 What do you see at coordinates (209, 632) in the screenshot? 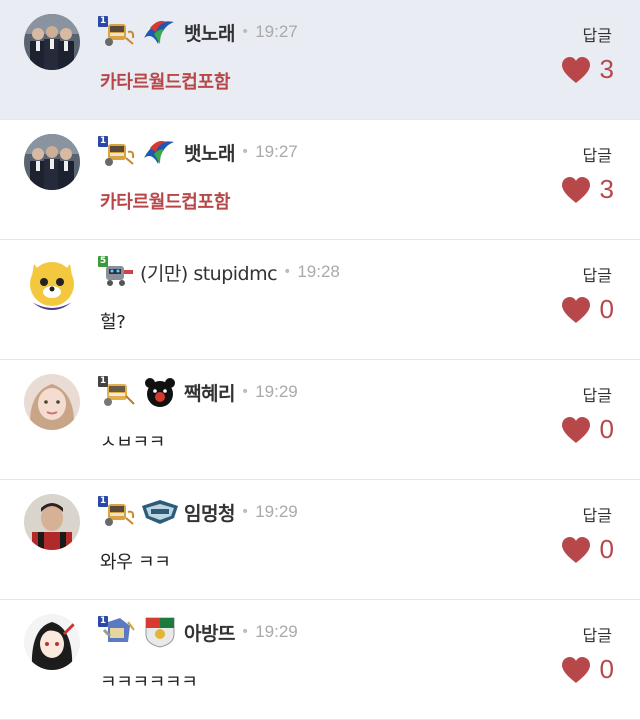
I see `author-name: 아방뜨` at bounding box center [209, 632].